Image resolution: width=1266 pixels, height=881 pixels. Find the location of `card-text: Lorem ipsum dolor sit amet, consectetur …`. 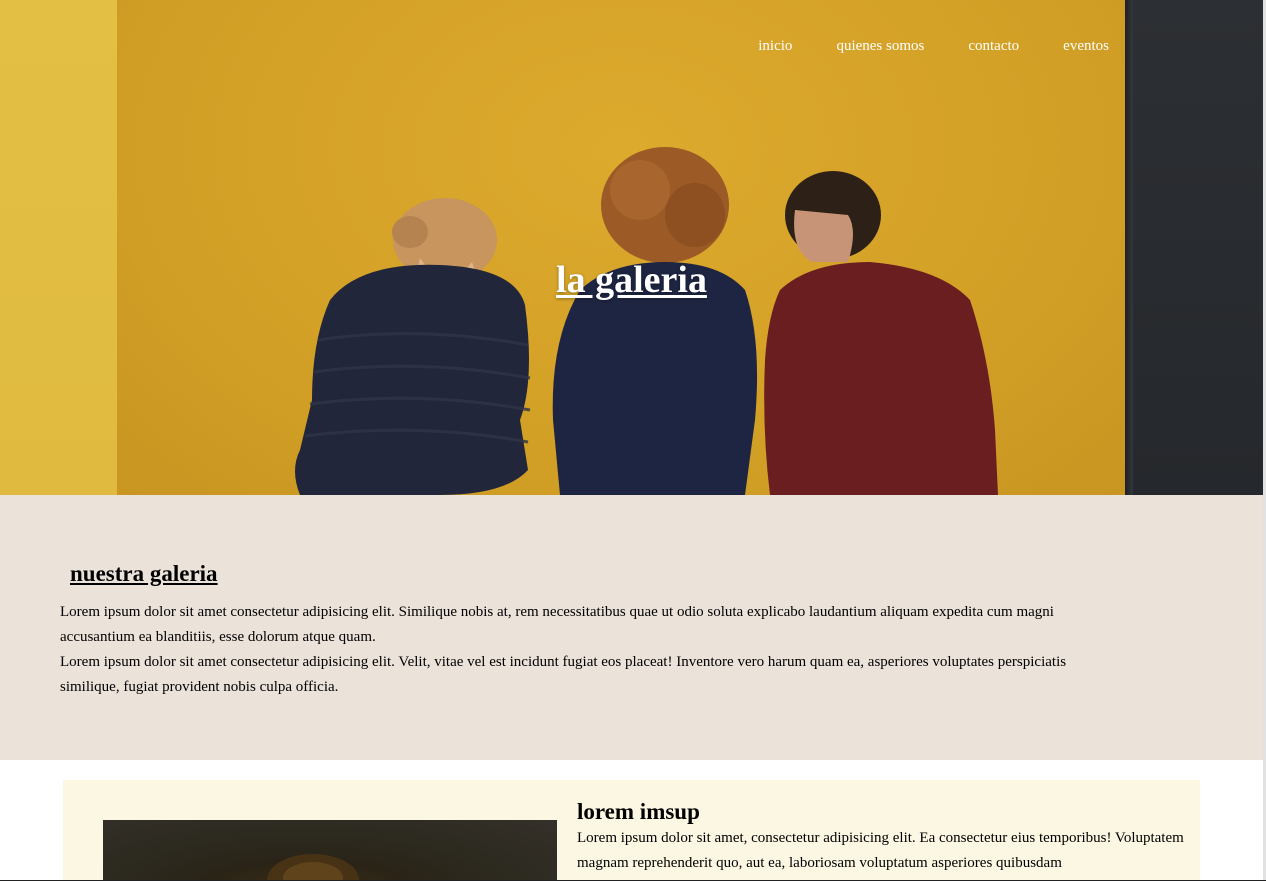

card-text: Lorem ipsum dolor sit amet, consectetur … is located at coordinates (880, 850).